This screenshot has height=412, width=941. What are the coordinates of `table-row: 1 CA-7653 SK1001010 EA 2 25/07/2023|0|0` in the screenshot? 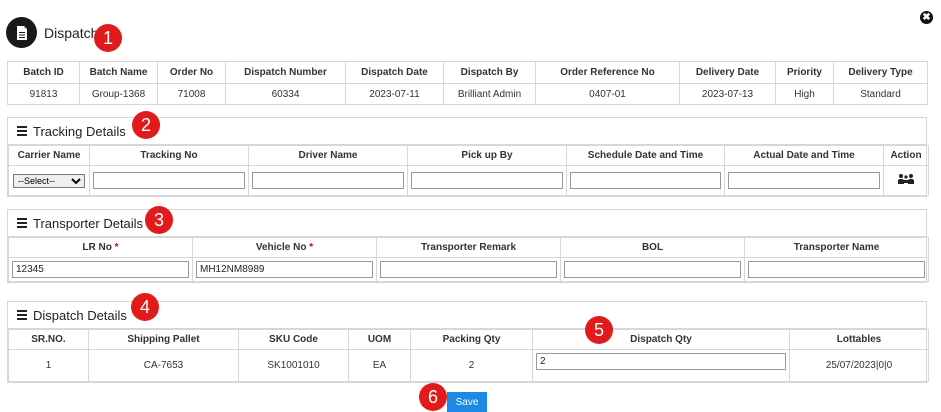 It's located at (468, 365).